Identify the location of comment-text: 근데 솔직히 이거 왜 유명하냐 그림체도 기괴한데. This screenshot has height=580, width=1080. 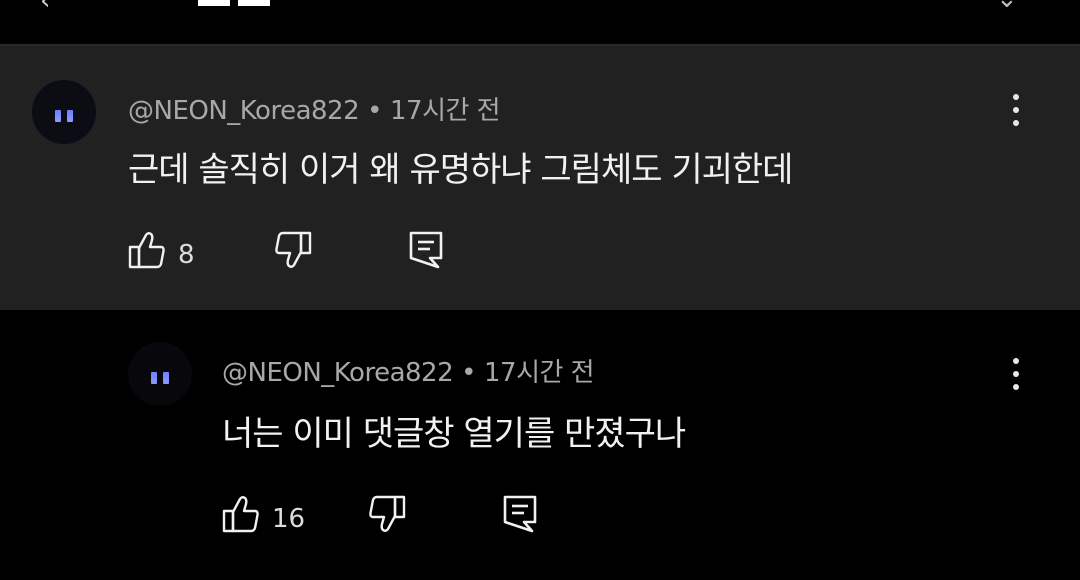
(460, 170).